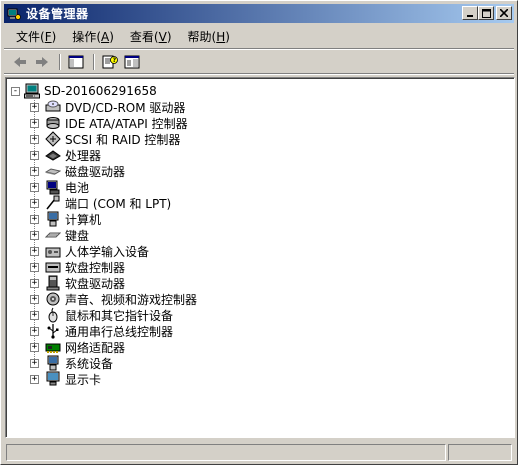  I want to click on forward-button, so click(42, 62).